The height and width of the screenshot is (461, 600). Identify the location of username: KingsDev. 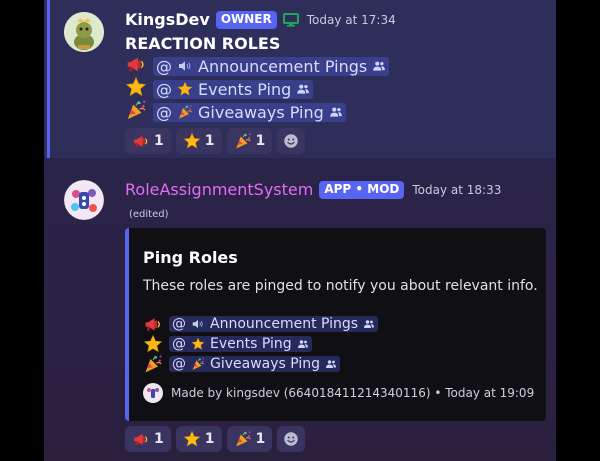
(167, 19).